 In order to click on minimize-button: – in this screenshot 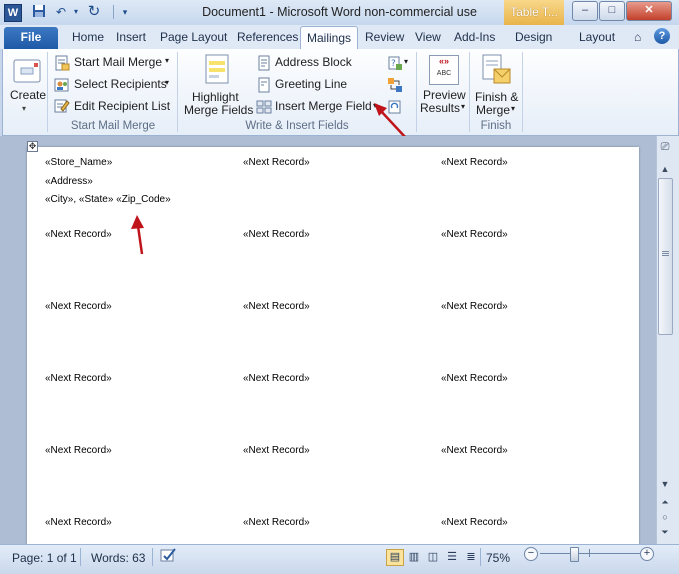, I will do `click(585, 11)`.